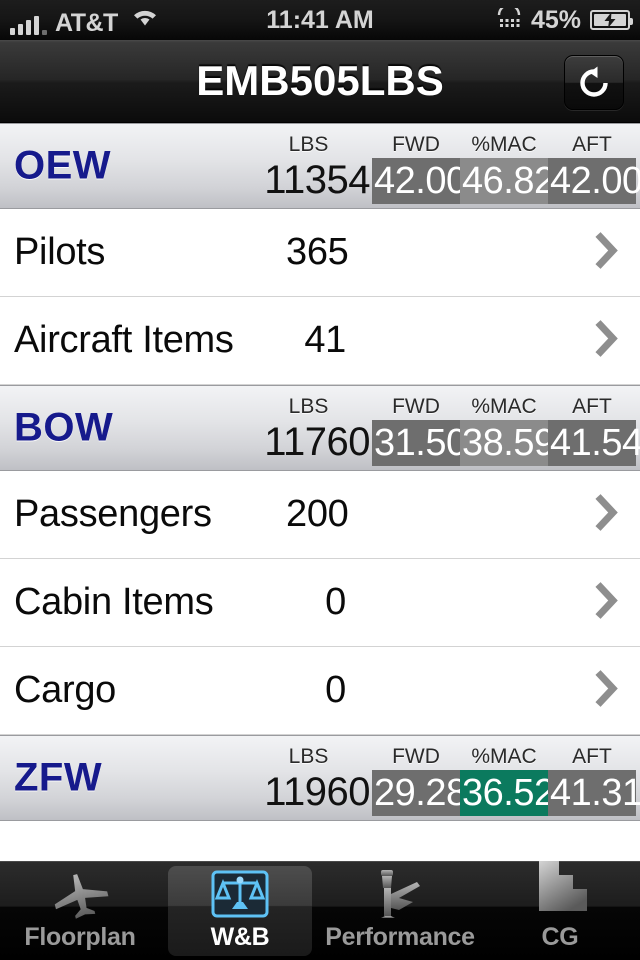 The image size is (640, 960). I want to click on cell-aft: AFT 41.54, so click(594, 430).